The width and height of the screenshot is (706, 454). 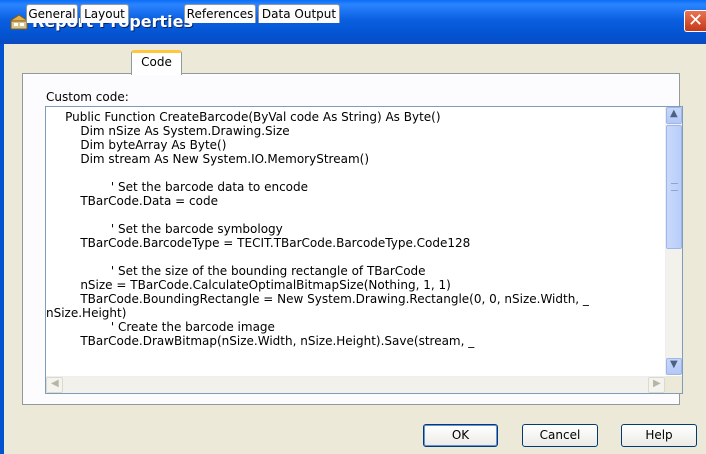 I want to click on close-icon: ✕, so click(x=696, y=20).